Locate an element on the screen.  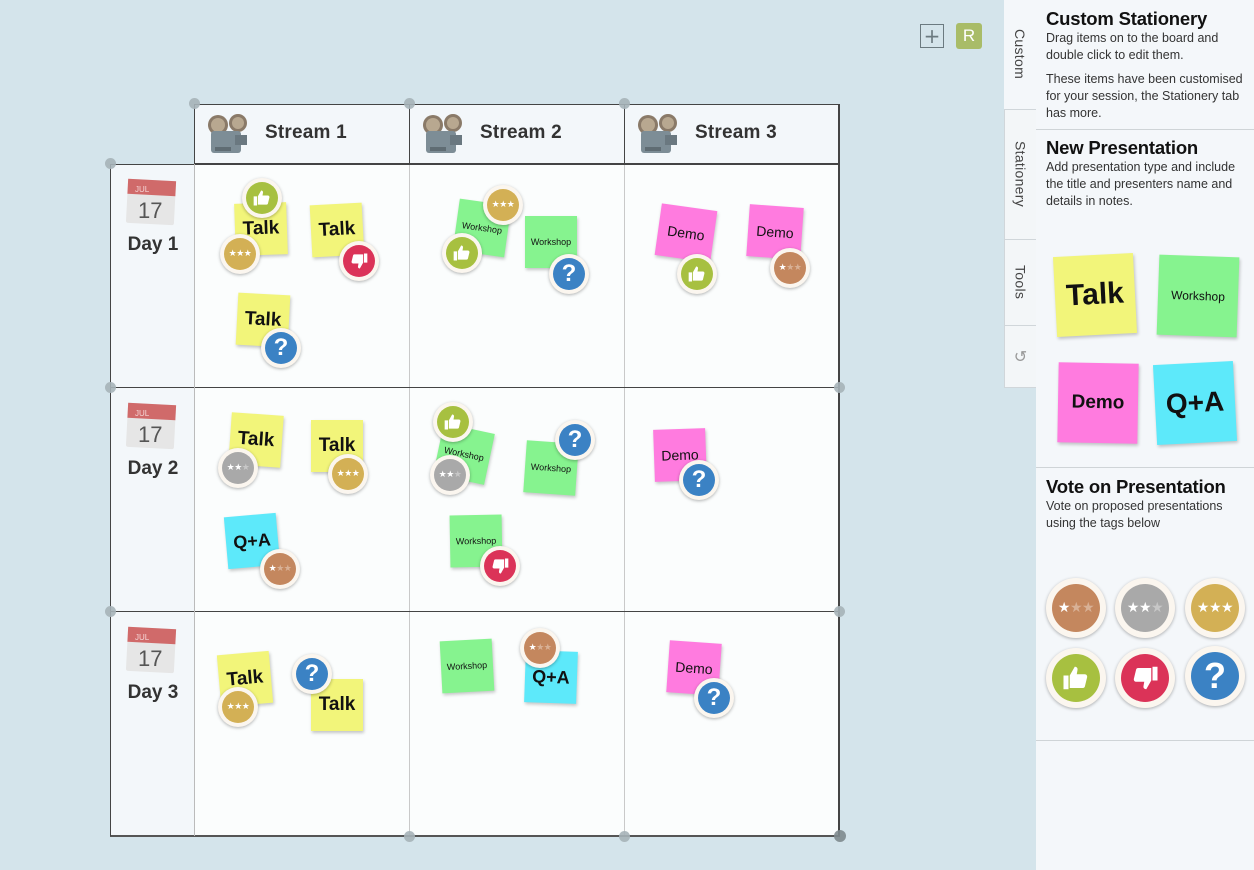
note-label: Talk is located at coordinates (1095, 294).